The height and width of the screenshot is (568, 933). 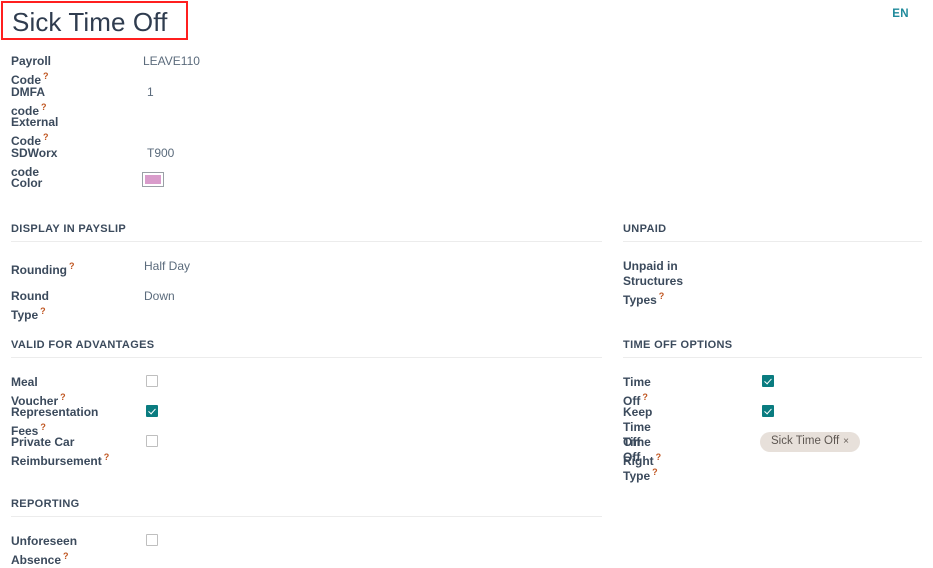 I want to click on section-reporting: REPORTING, so click(x=306, y=507).